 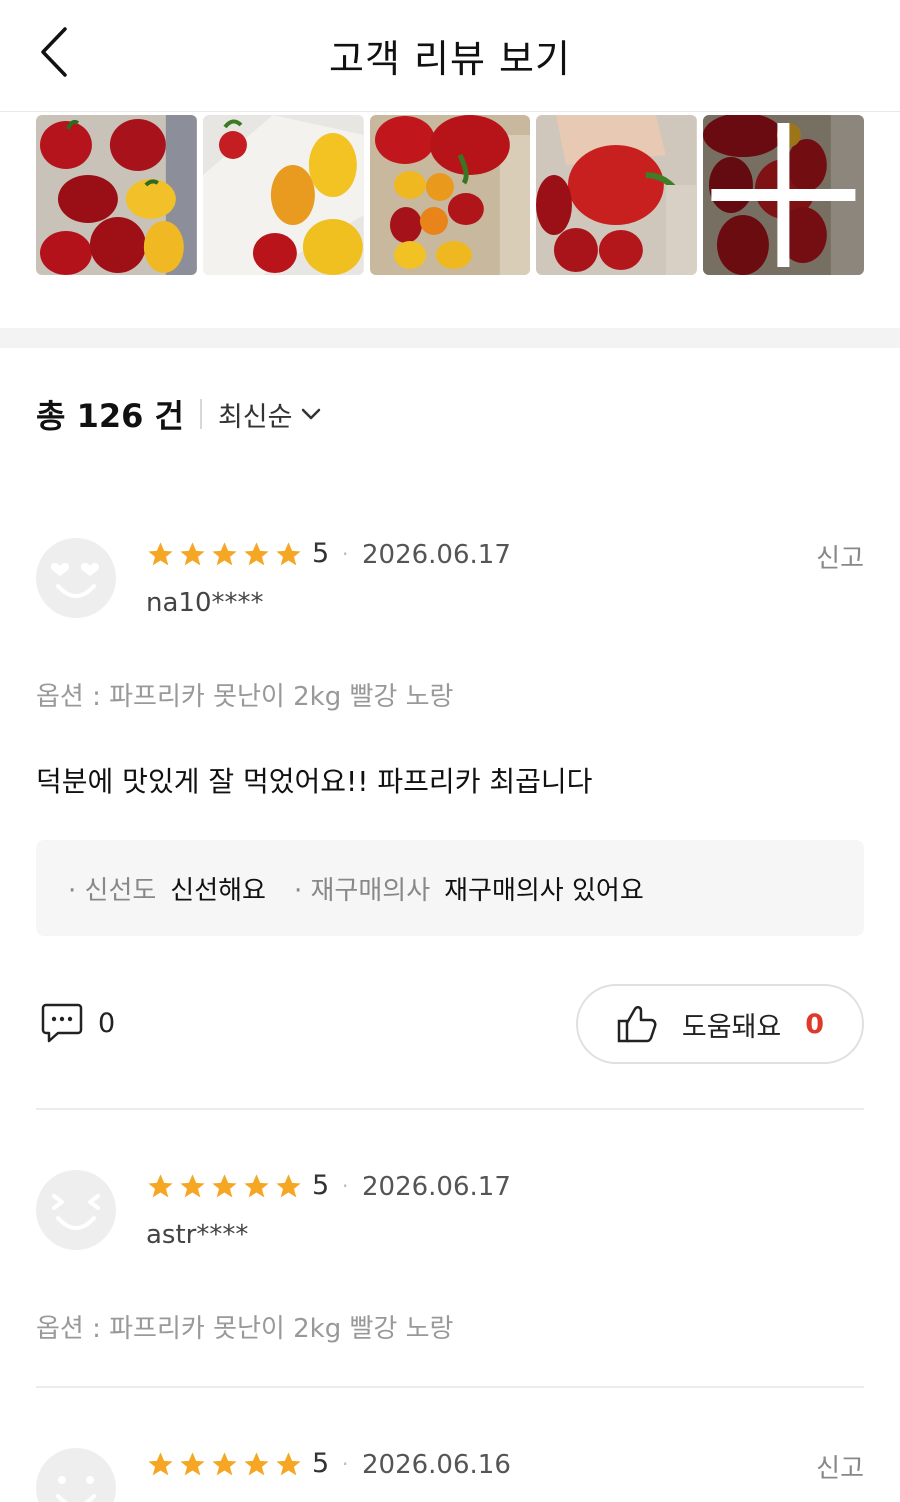 I want to click on helpful-label: 도움돼요, so click(x=731, y=1027).